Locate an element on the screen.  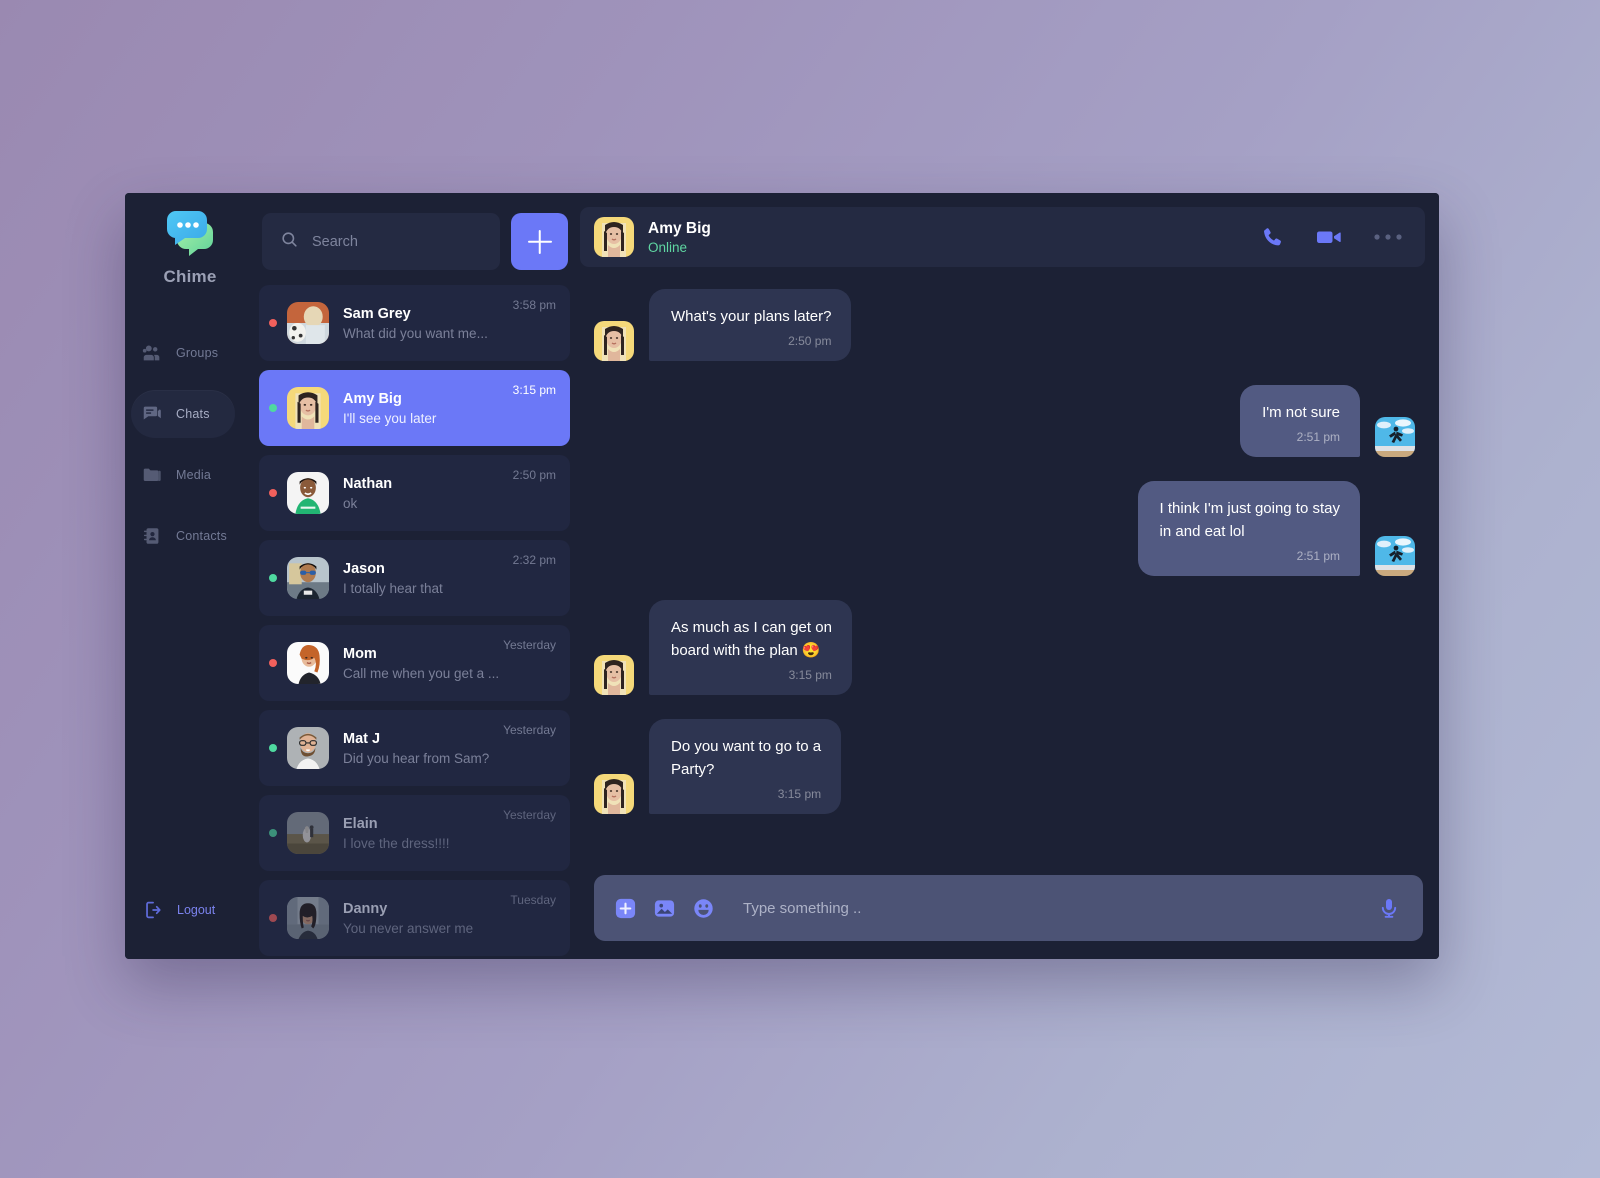
chat-list-item: Elain I love the dress!!!! Yesterday is located at coordinates (414, 833).